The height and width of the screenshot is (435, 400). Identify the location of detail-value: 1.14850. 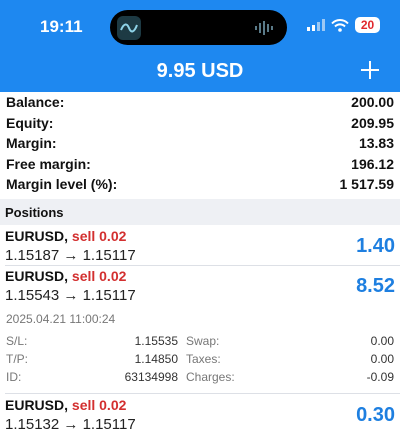
(156, 359).